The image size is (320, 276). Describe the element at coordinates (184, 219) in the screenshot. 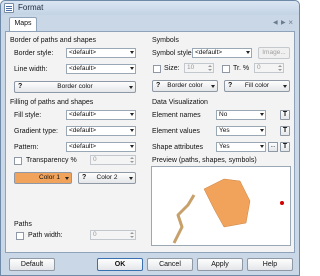

I see `preview-path` at that location.